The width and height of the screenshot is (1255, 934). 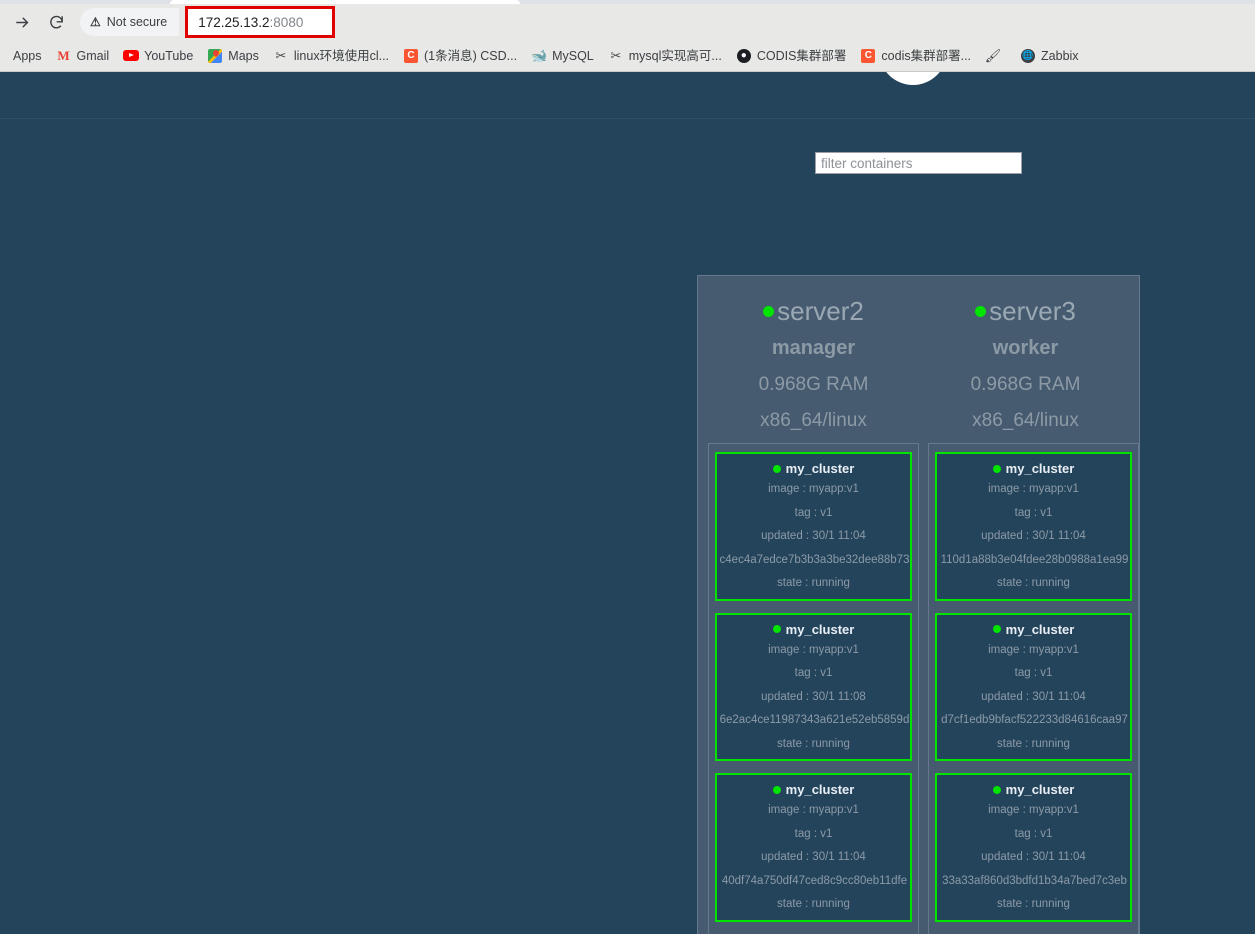 I want to click on browser-toolbar: ⚠ Not secure 172.25.13.2:8080, so click(x=627, y=22).